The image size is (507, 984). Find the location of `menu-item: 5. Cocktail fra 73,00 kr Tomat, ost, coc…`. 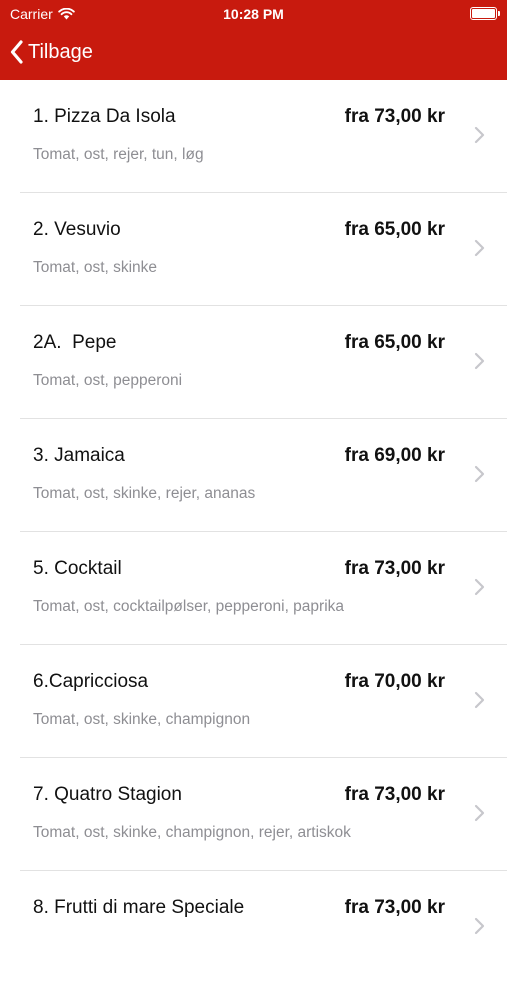

menu-item: 5. Cocktail fra 73,00 kr Tomat, ost, coc… is located at coordinates (253, 588).